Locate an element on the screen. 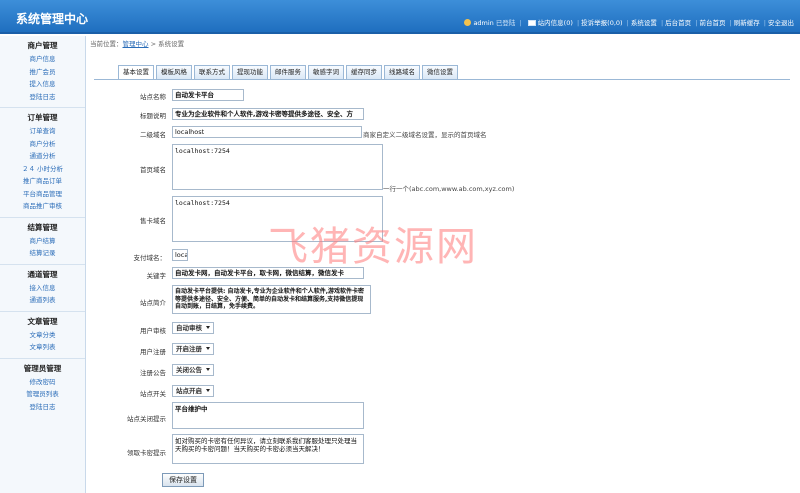  user-audit-label: 用户审核 is located at coordinates (153, 331).